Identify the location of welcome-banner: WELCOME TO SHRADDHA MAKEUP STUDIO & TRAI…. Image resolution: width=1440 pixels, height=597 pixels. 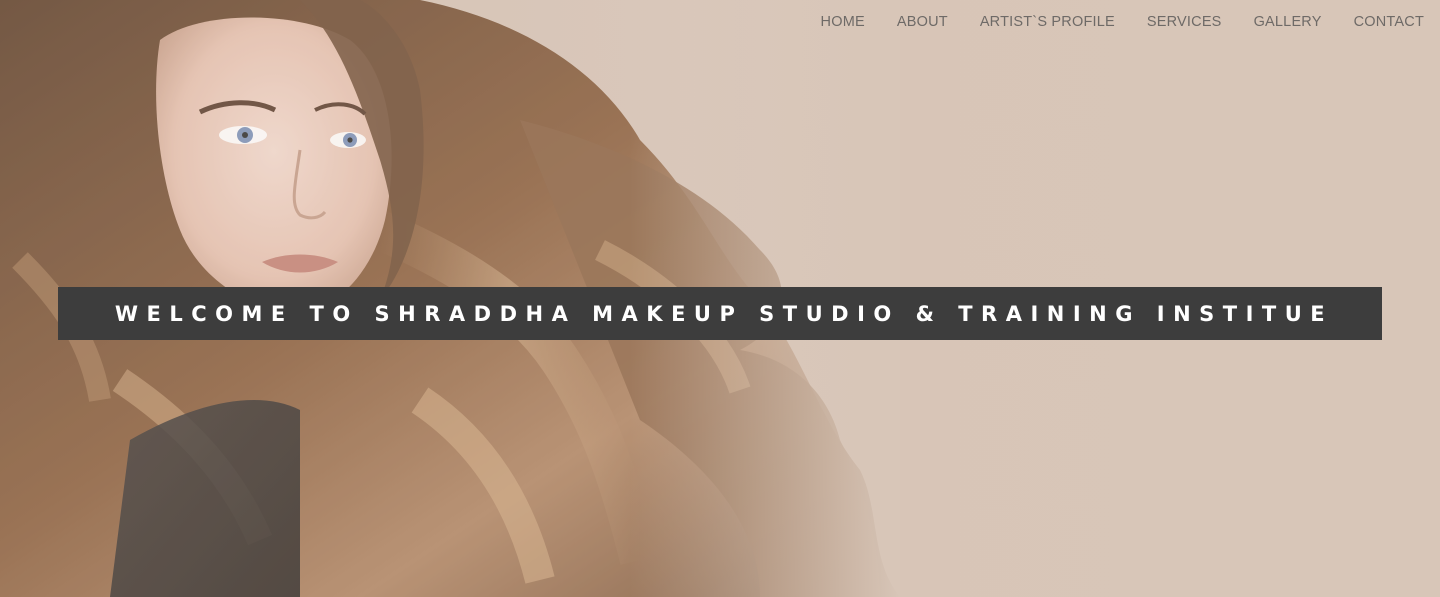
(720, 313).